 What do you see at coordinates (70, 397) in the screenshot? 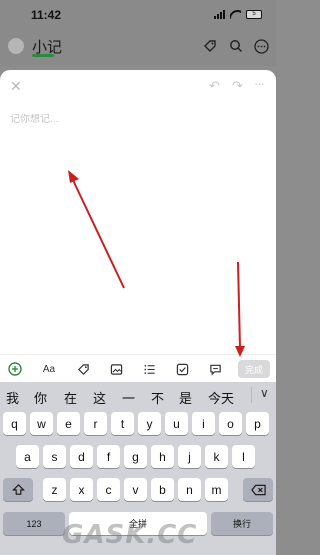
I see `candidate-word: 在` at bounding box center [70, 397].